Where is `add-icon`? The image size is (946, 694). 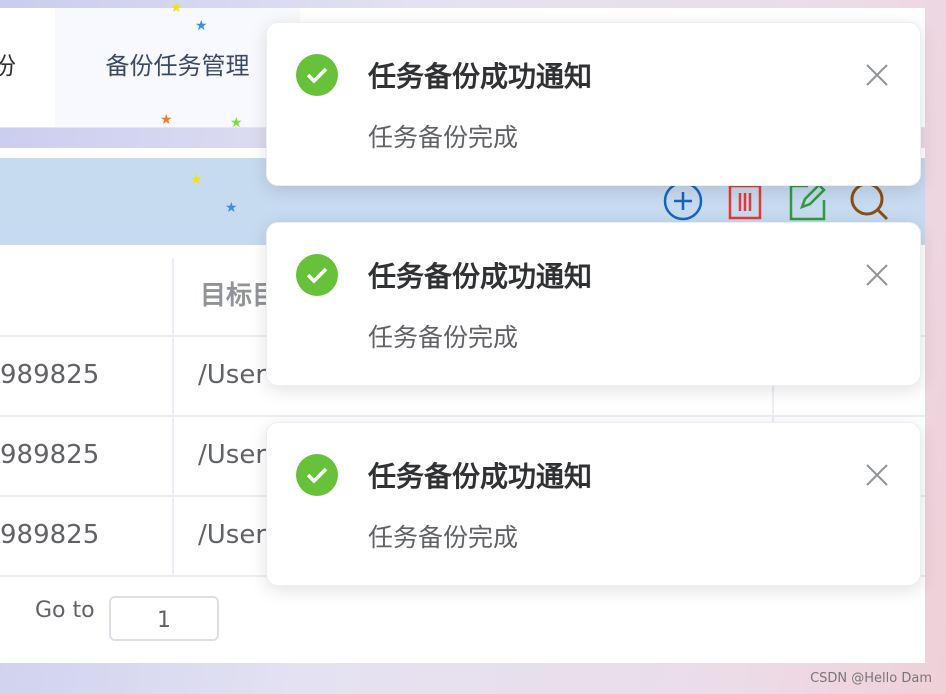 add-icon is located at coordinates (683, 201).